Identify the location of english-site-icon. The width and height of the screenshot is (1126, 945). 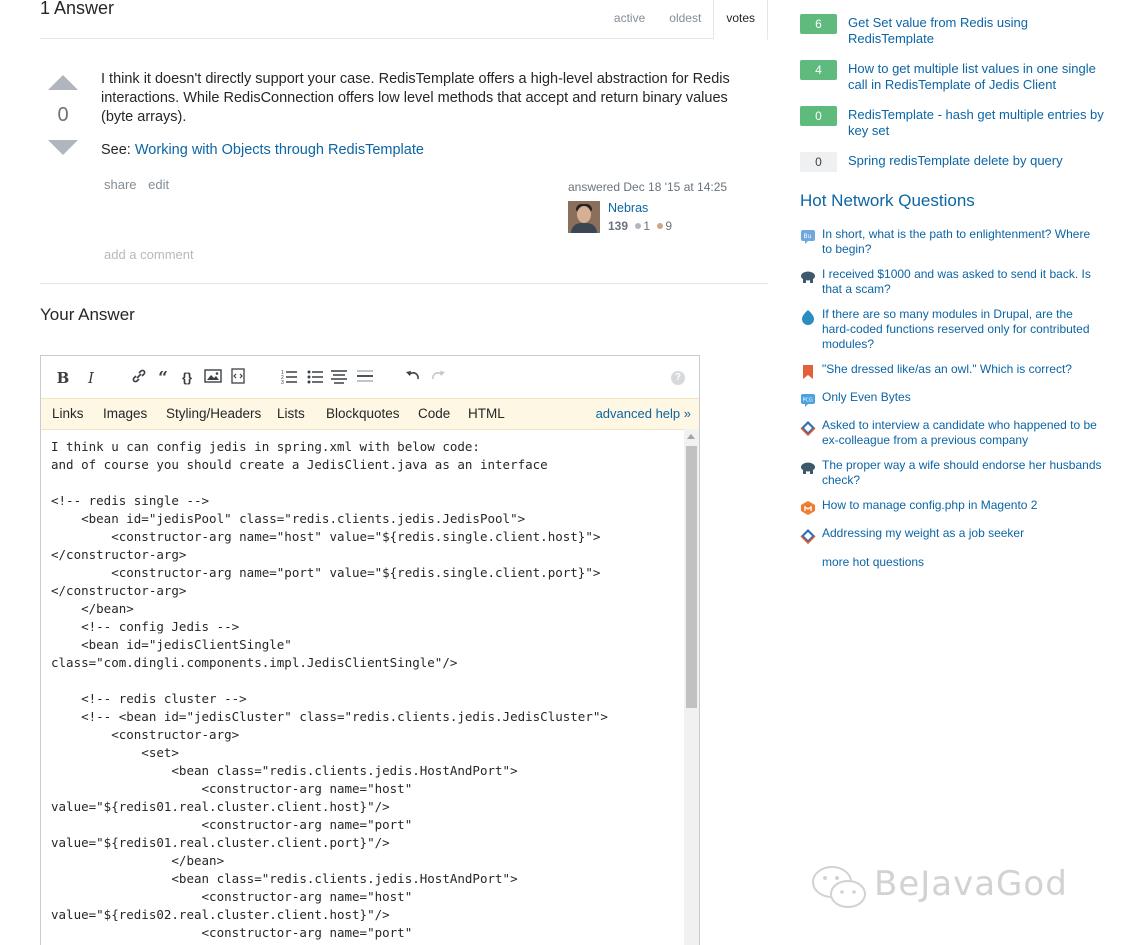
(808, 372).